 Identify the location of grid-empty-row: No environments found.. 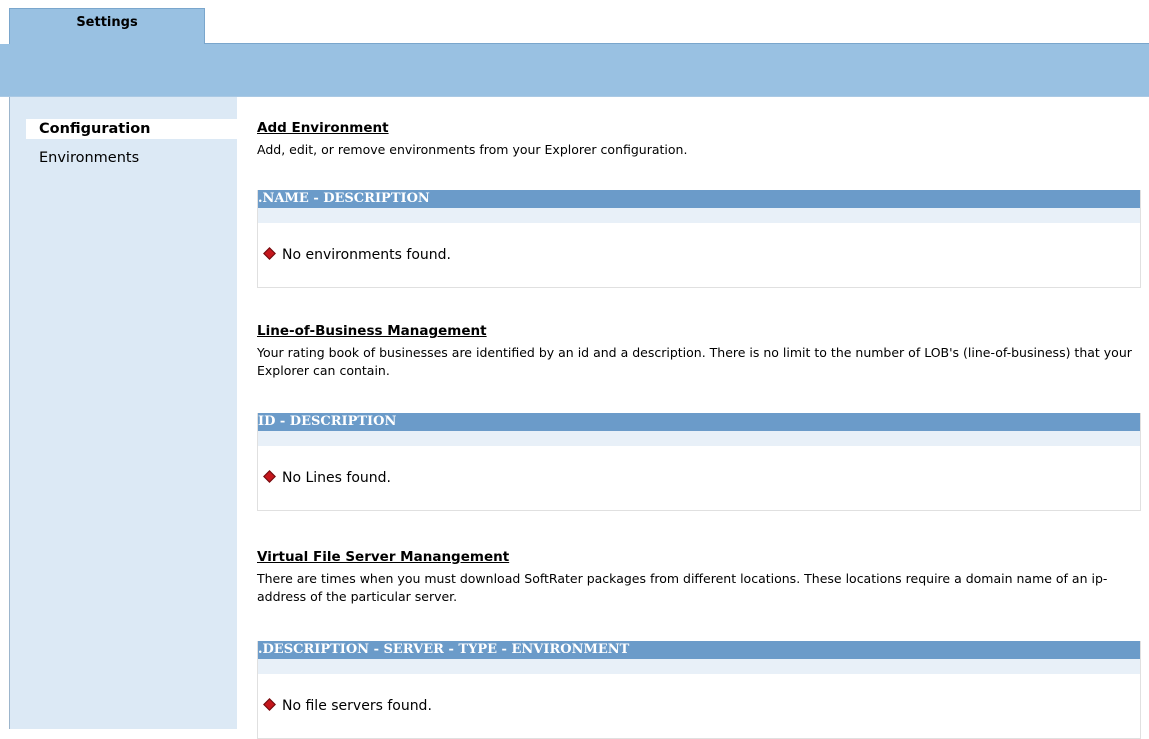
(699, 255).